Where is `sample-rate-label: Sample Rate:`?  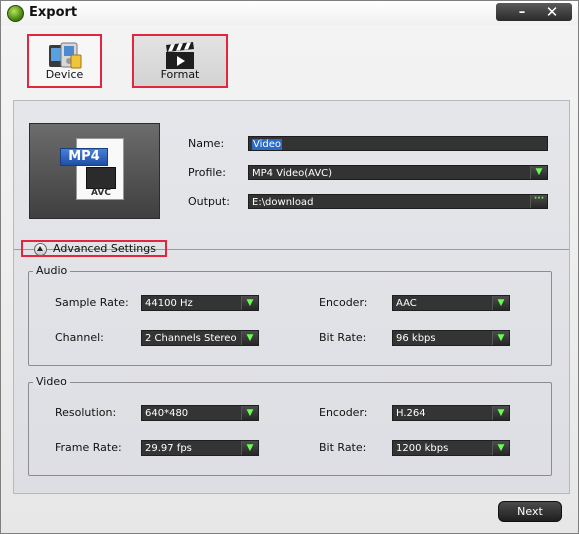 sample-rate-label: Sample Rate: is located at coordinates (92, 302).